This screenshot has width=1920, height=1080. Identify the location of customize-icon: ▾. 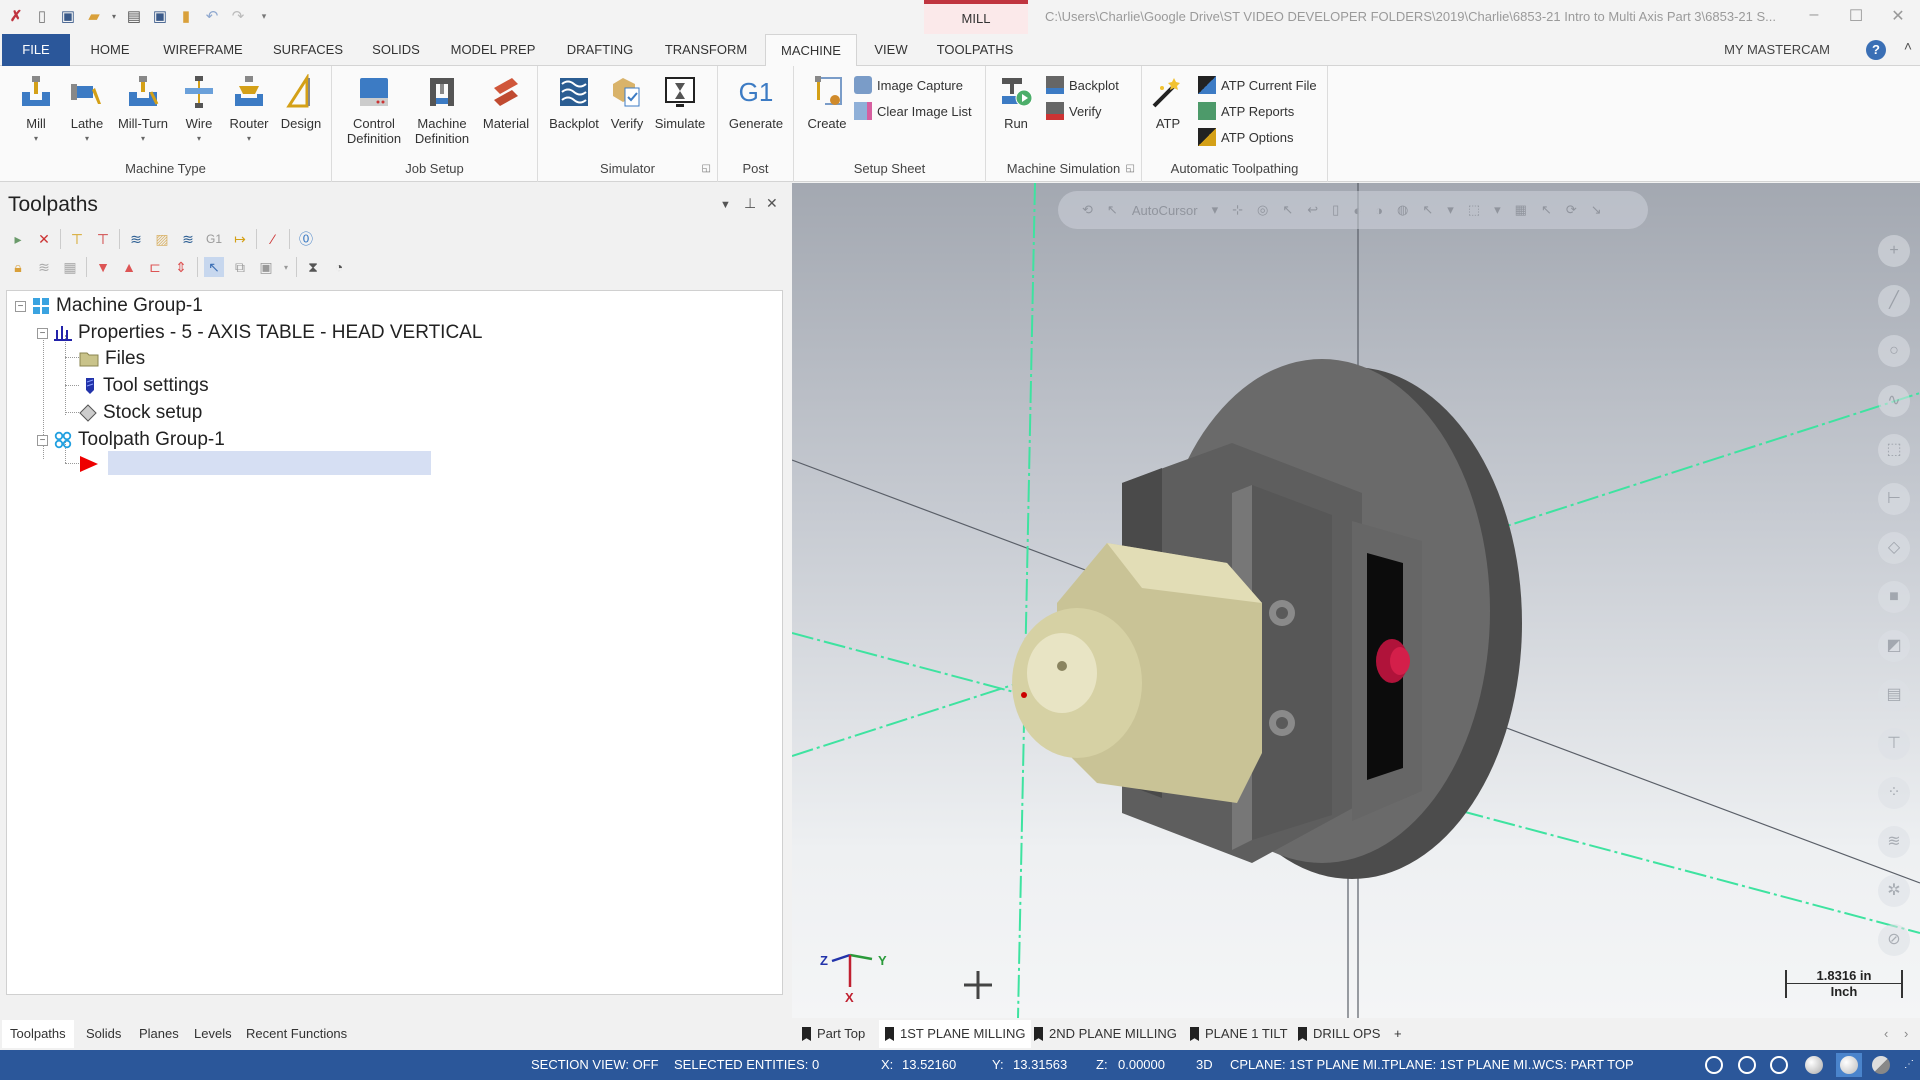
(264, 16).